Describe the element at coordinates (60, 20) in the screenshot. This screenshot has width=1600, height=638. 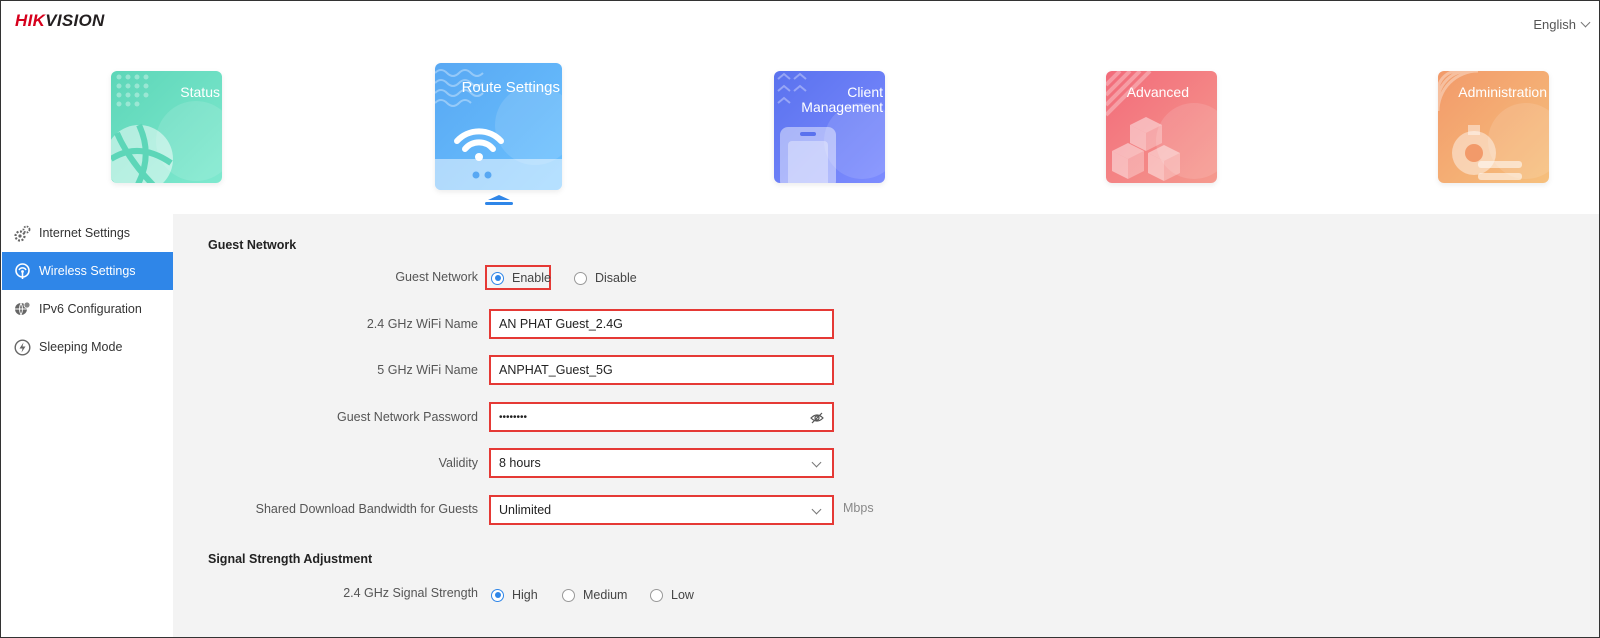
I see `hikvision-logo: HIKVISION` at that location.